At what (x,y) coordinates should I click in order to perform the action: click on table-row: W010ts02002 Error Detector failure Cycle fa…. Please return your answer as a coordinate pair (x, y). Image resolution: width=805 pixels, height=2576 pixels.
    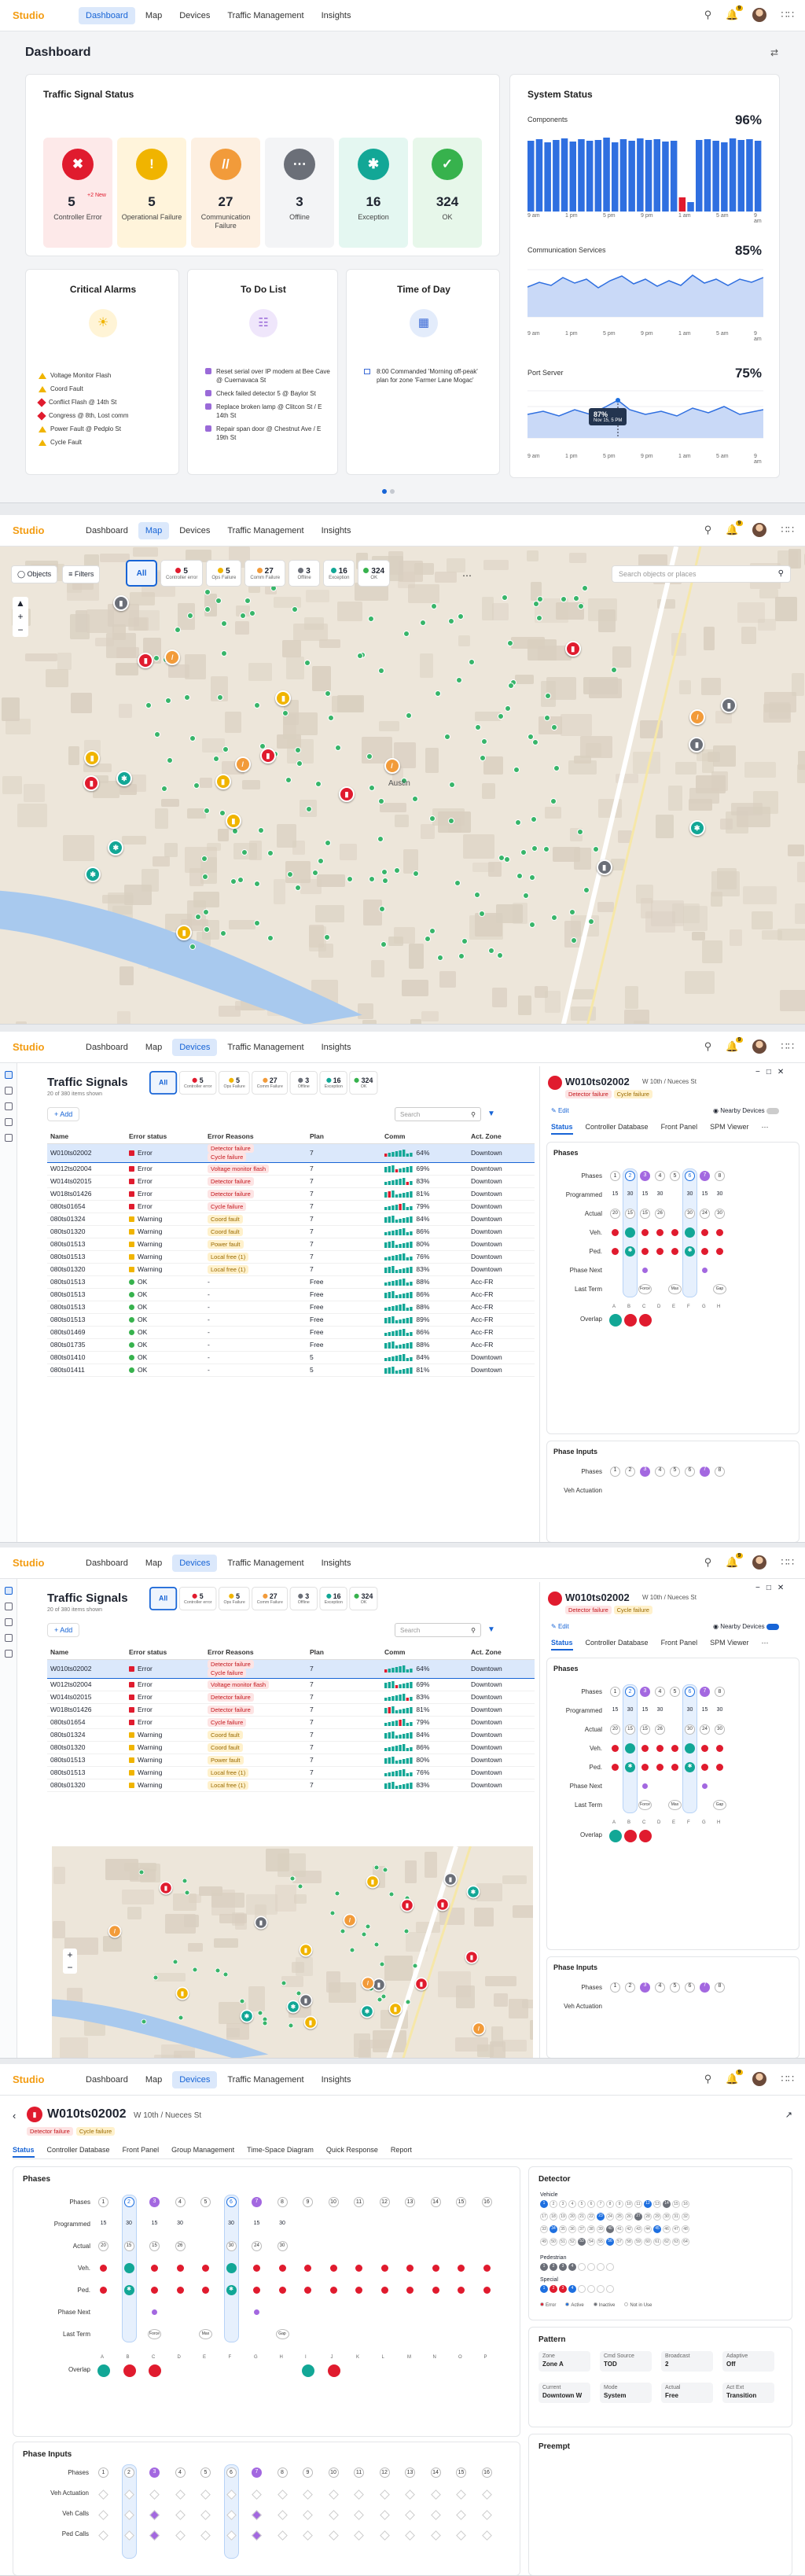
    Looking at the image, I should click on (291, 1153).